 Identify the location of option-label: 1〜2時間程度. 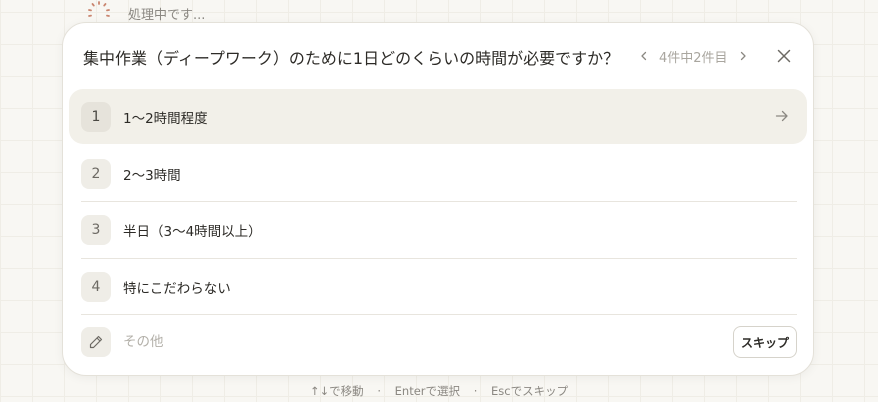
(165, 118).